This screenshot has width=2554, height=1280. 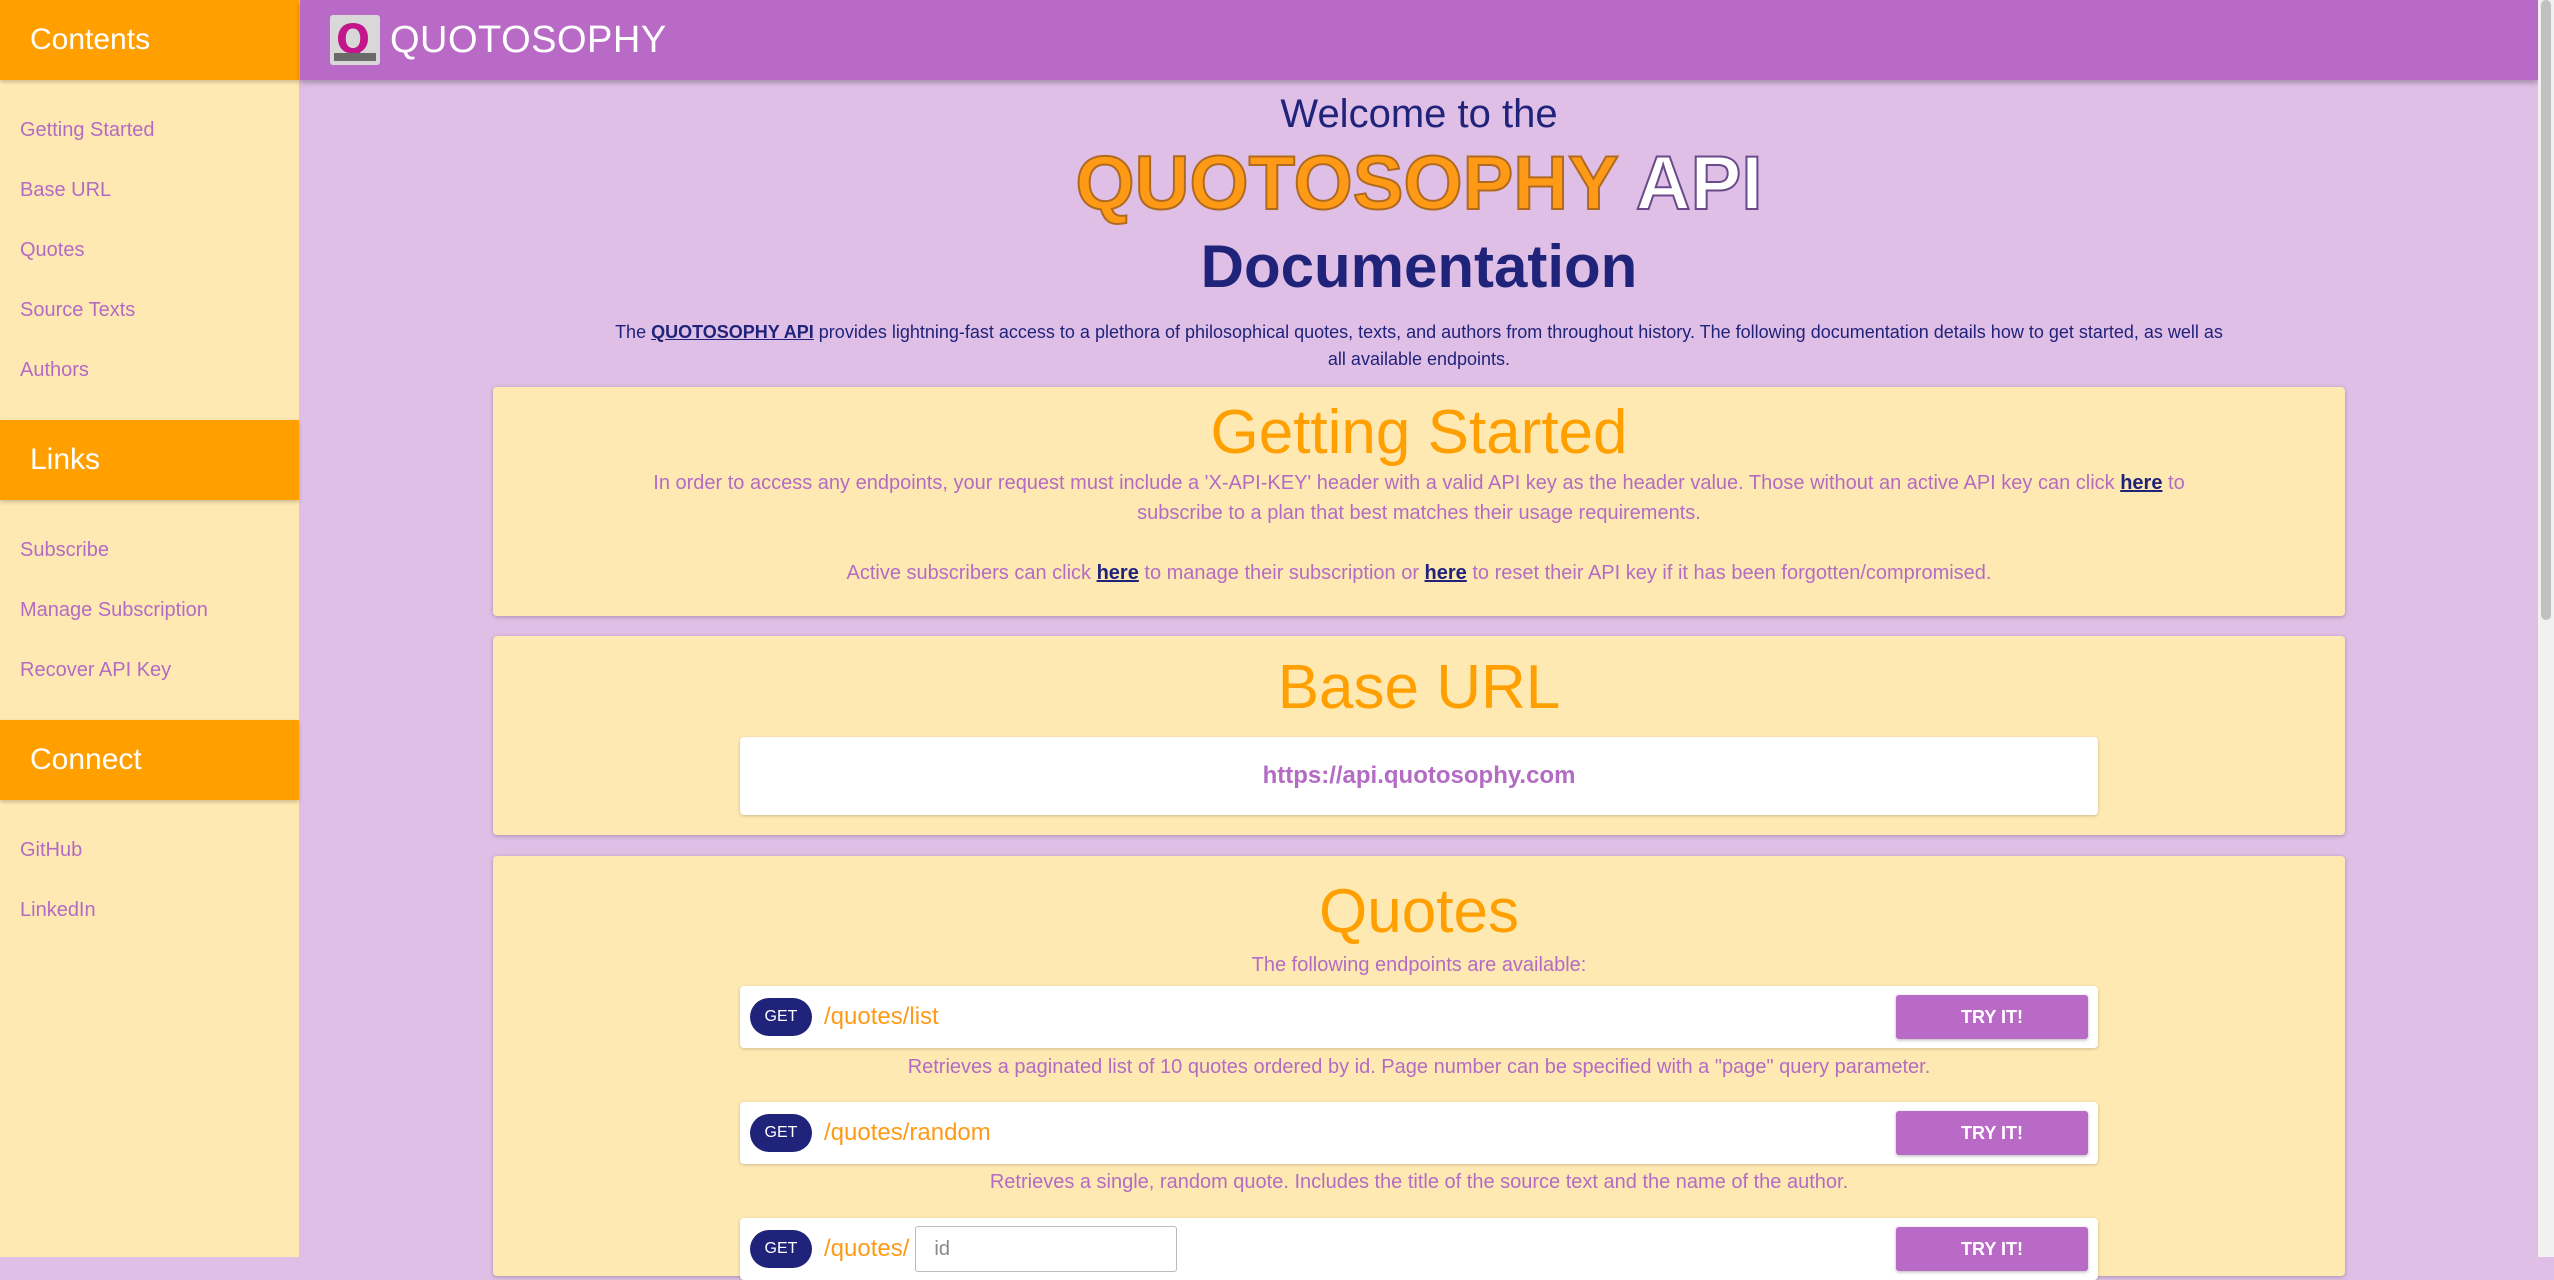 What do you see at coordinates (1446, 573) in the screenshot?
I see `reset-api-key-here-link: here` at bounding box center [1446, 573].